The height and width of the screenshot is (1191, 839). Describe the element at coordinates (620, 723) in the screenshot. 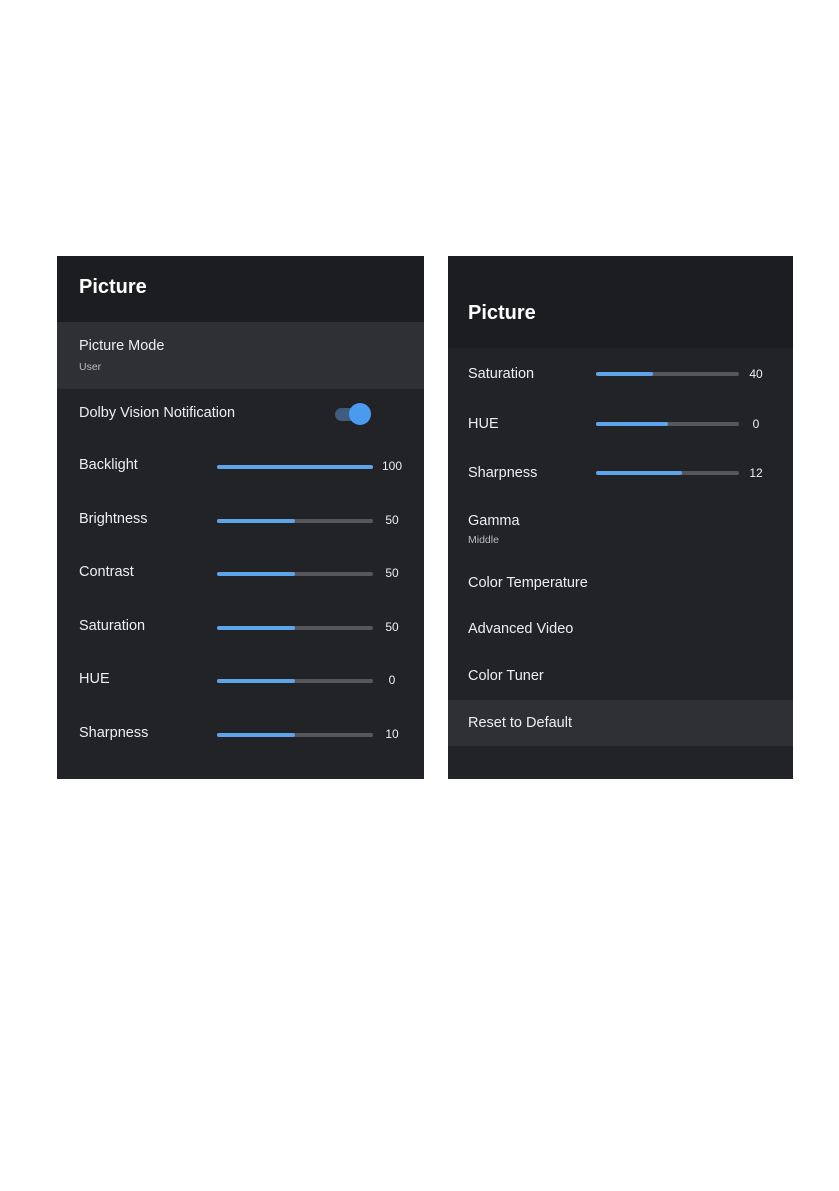

I see `reset-to-default-item: Reset to Default` at that location.